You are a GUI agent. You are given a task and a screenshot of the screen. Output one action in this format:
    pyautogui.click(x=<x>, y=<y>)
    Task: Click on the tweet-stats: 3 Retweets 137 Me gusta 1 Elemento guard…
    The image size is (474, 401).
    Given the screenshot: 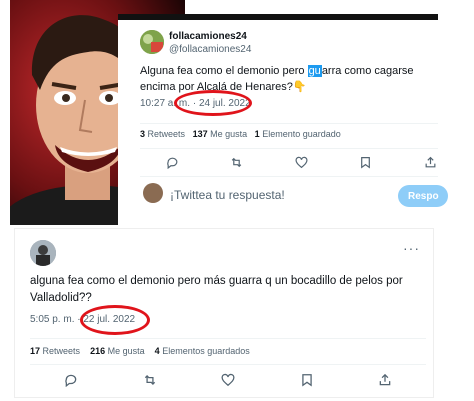 What is the action you would take?
    pyautogui.click(x=240, y=134)
    